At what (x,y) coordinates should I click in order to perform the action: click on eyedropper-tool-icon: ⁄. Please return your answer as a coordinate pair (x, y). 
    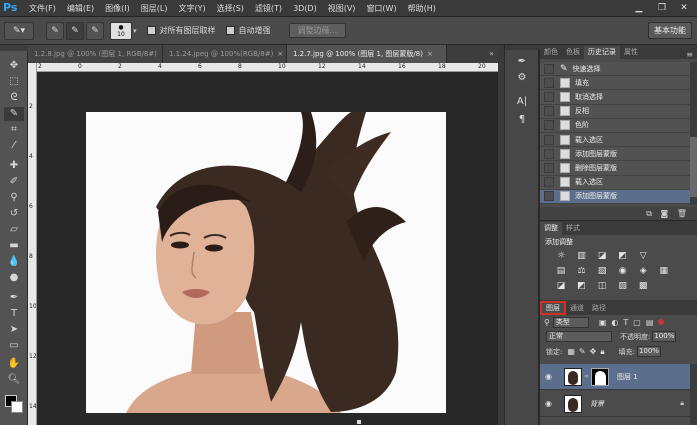
    Looking at the image, I should click on (14, 146).